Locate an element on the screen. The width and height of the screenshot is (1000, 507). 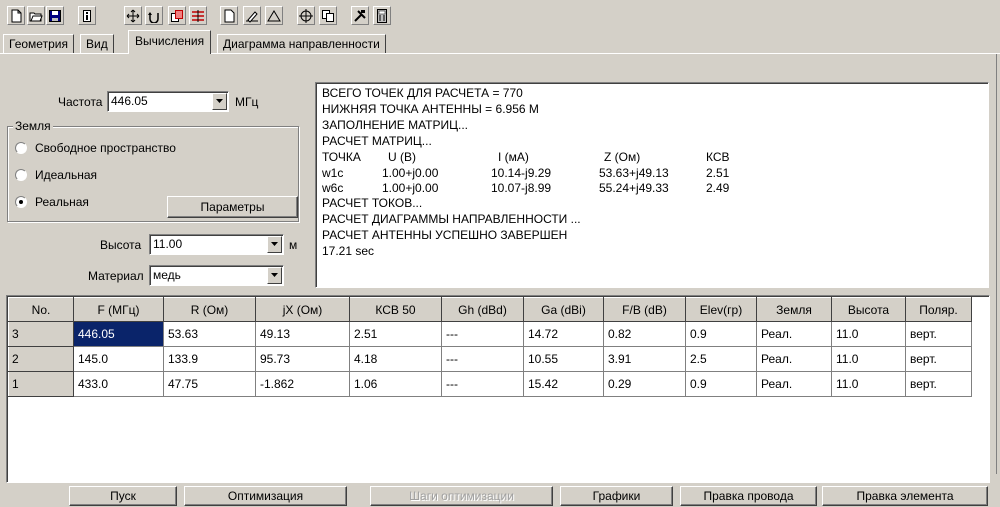
tab-geometry: Геометрия is located at coordinates (38, 44).